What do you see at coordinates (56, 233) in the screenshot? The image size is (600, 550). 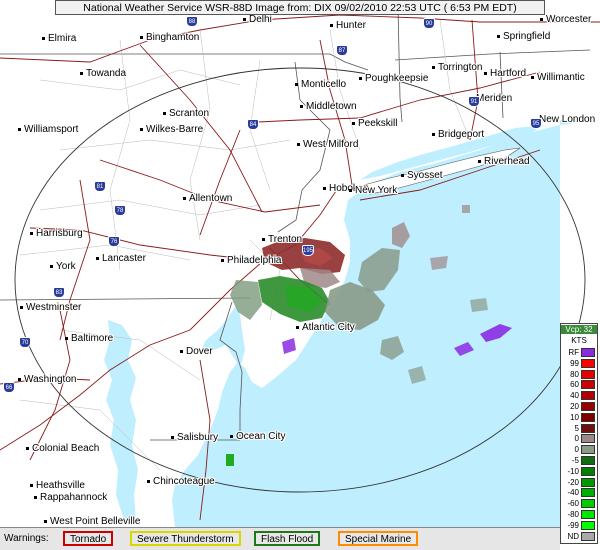 I see `city-label-harrisburg: Harrisburg` at bounding box center [56, 233].